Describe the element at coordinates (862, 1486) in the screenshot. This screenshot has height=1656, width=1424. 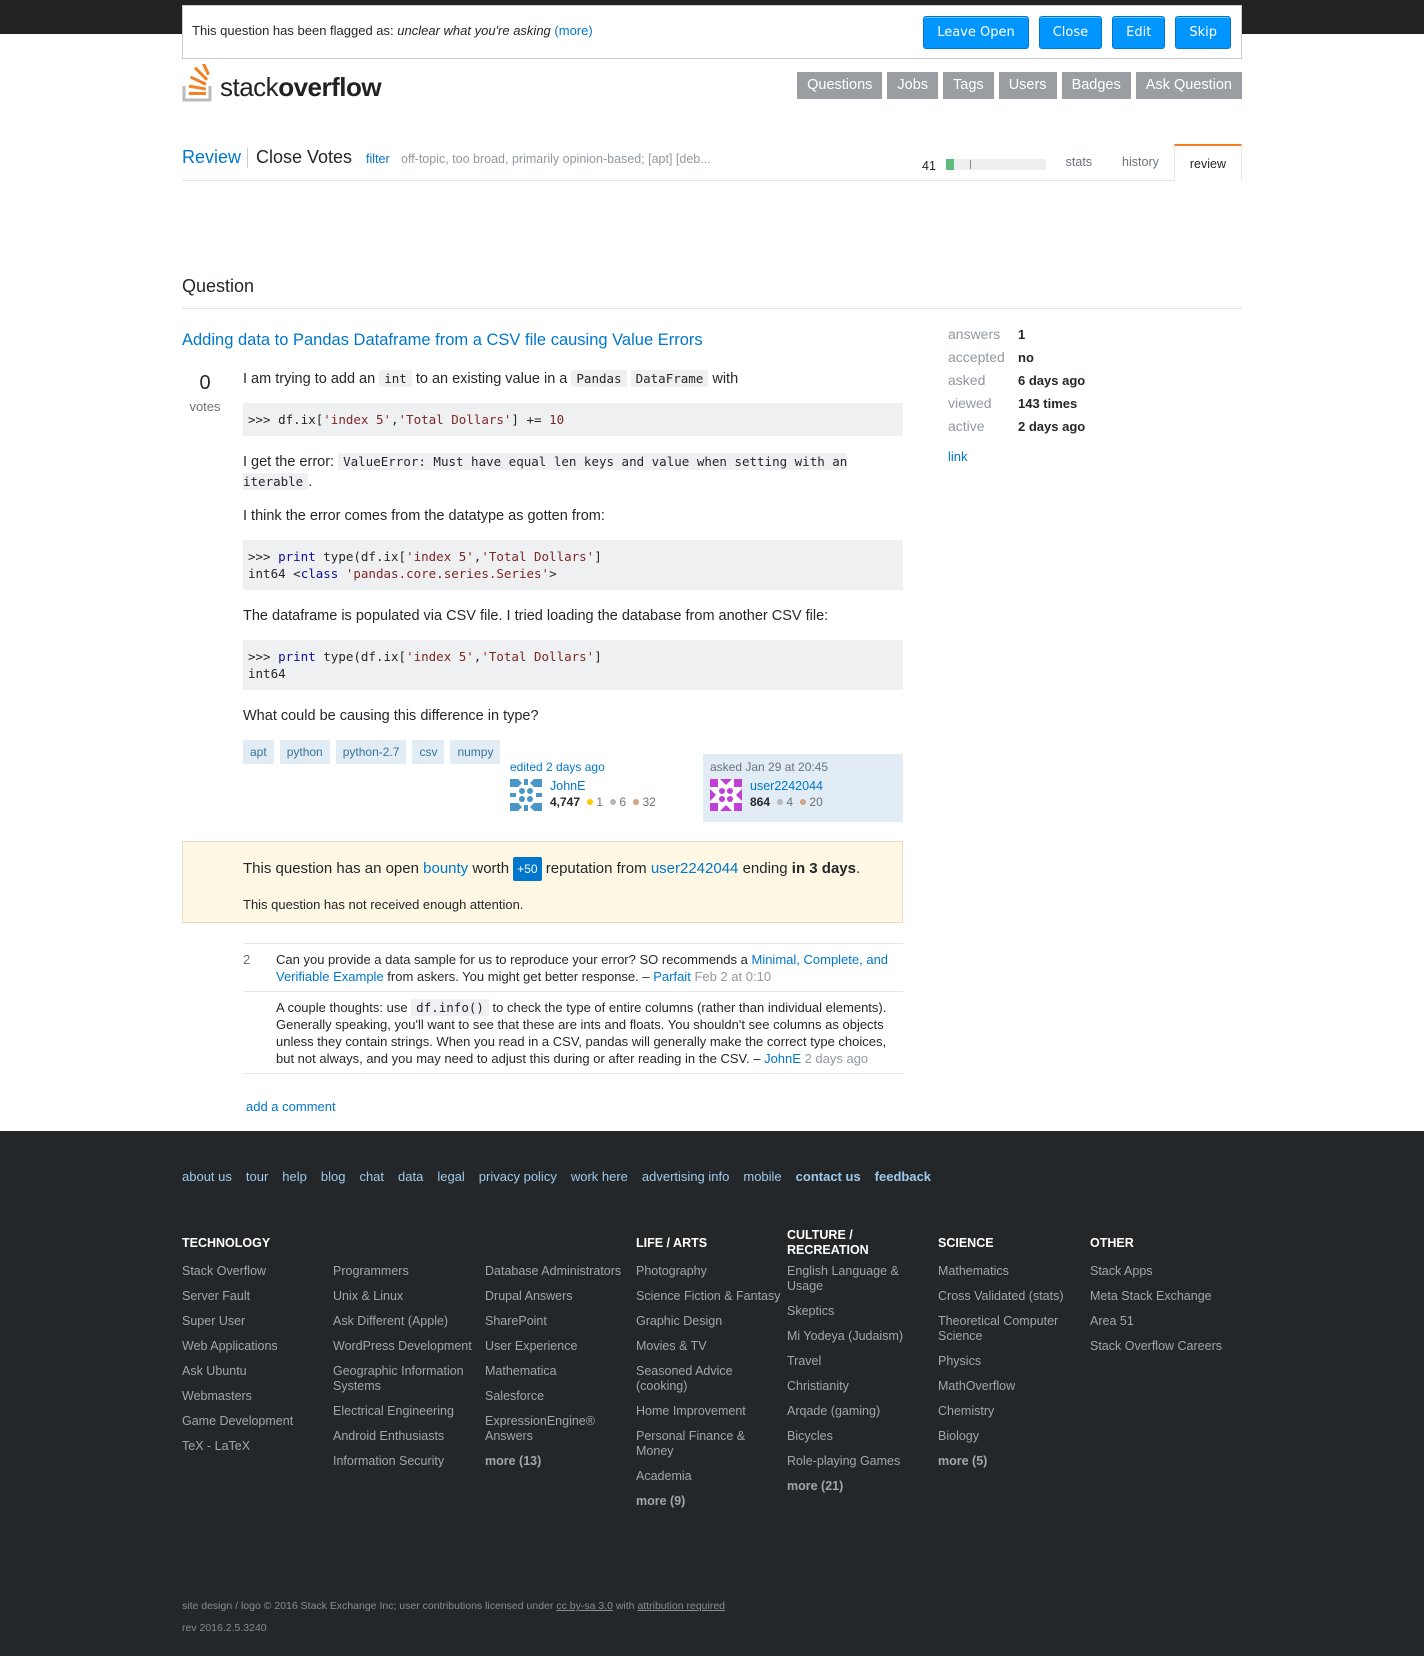
I see `footer-more-link: more (21)` at that location.